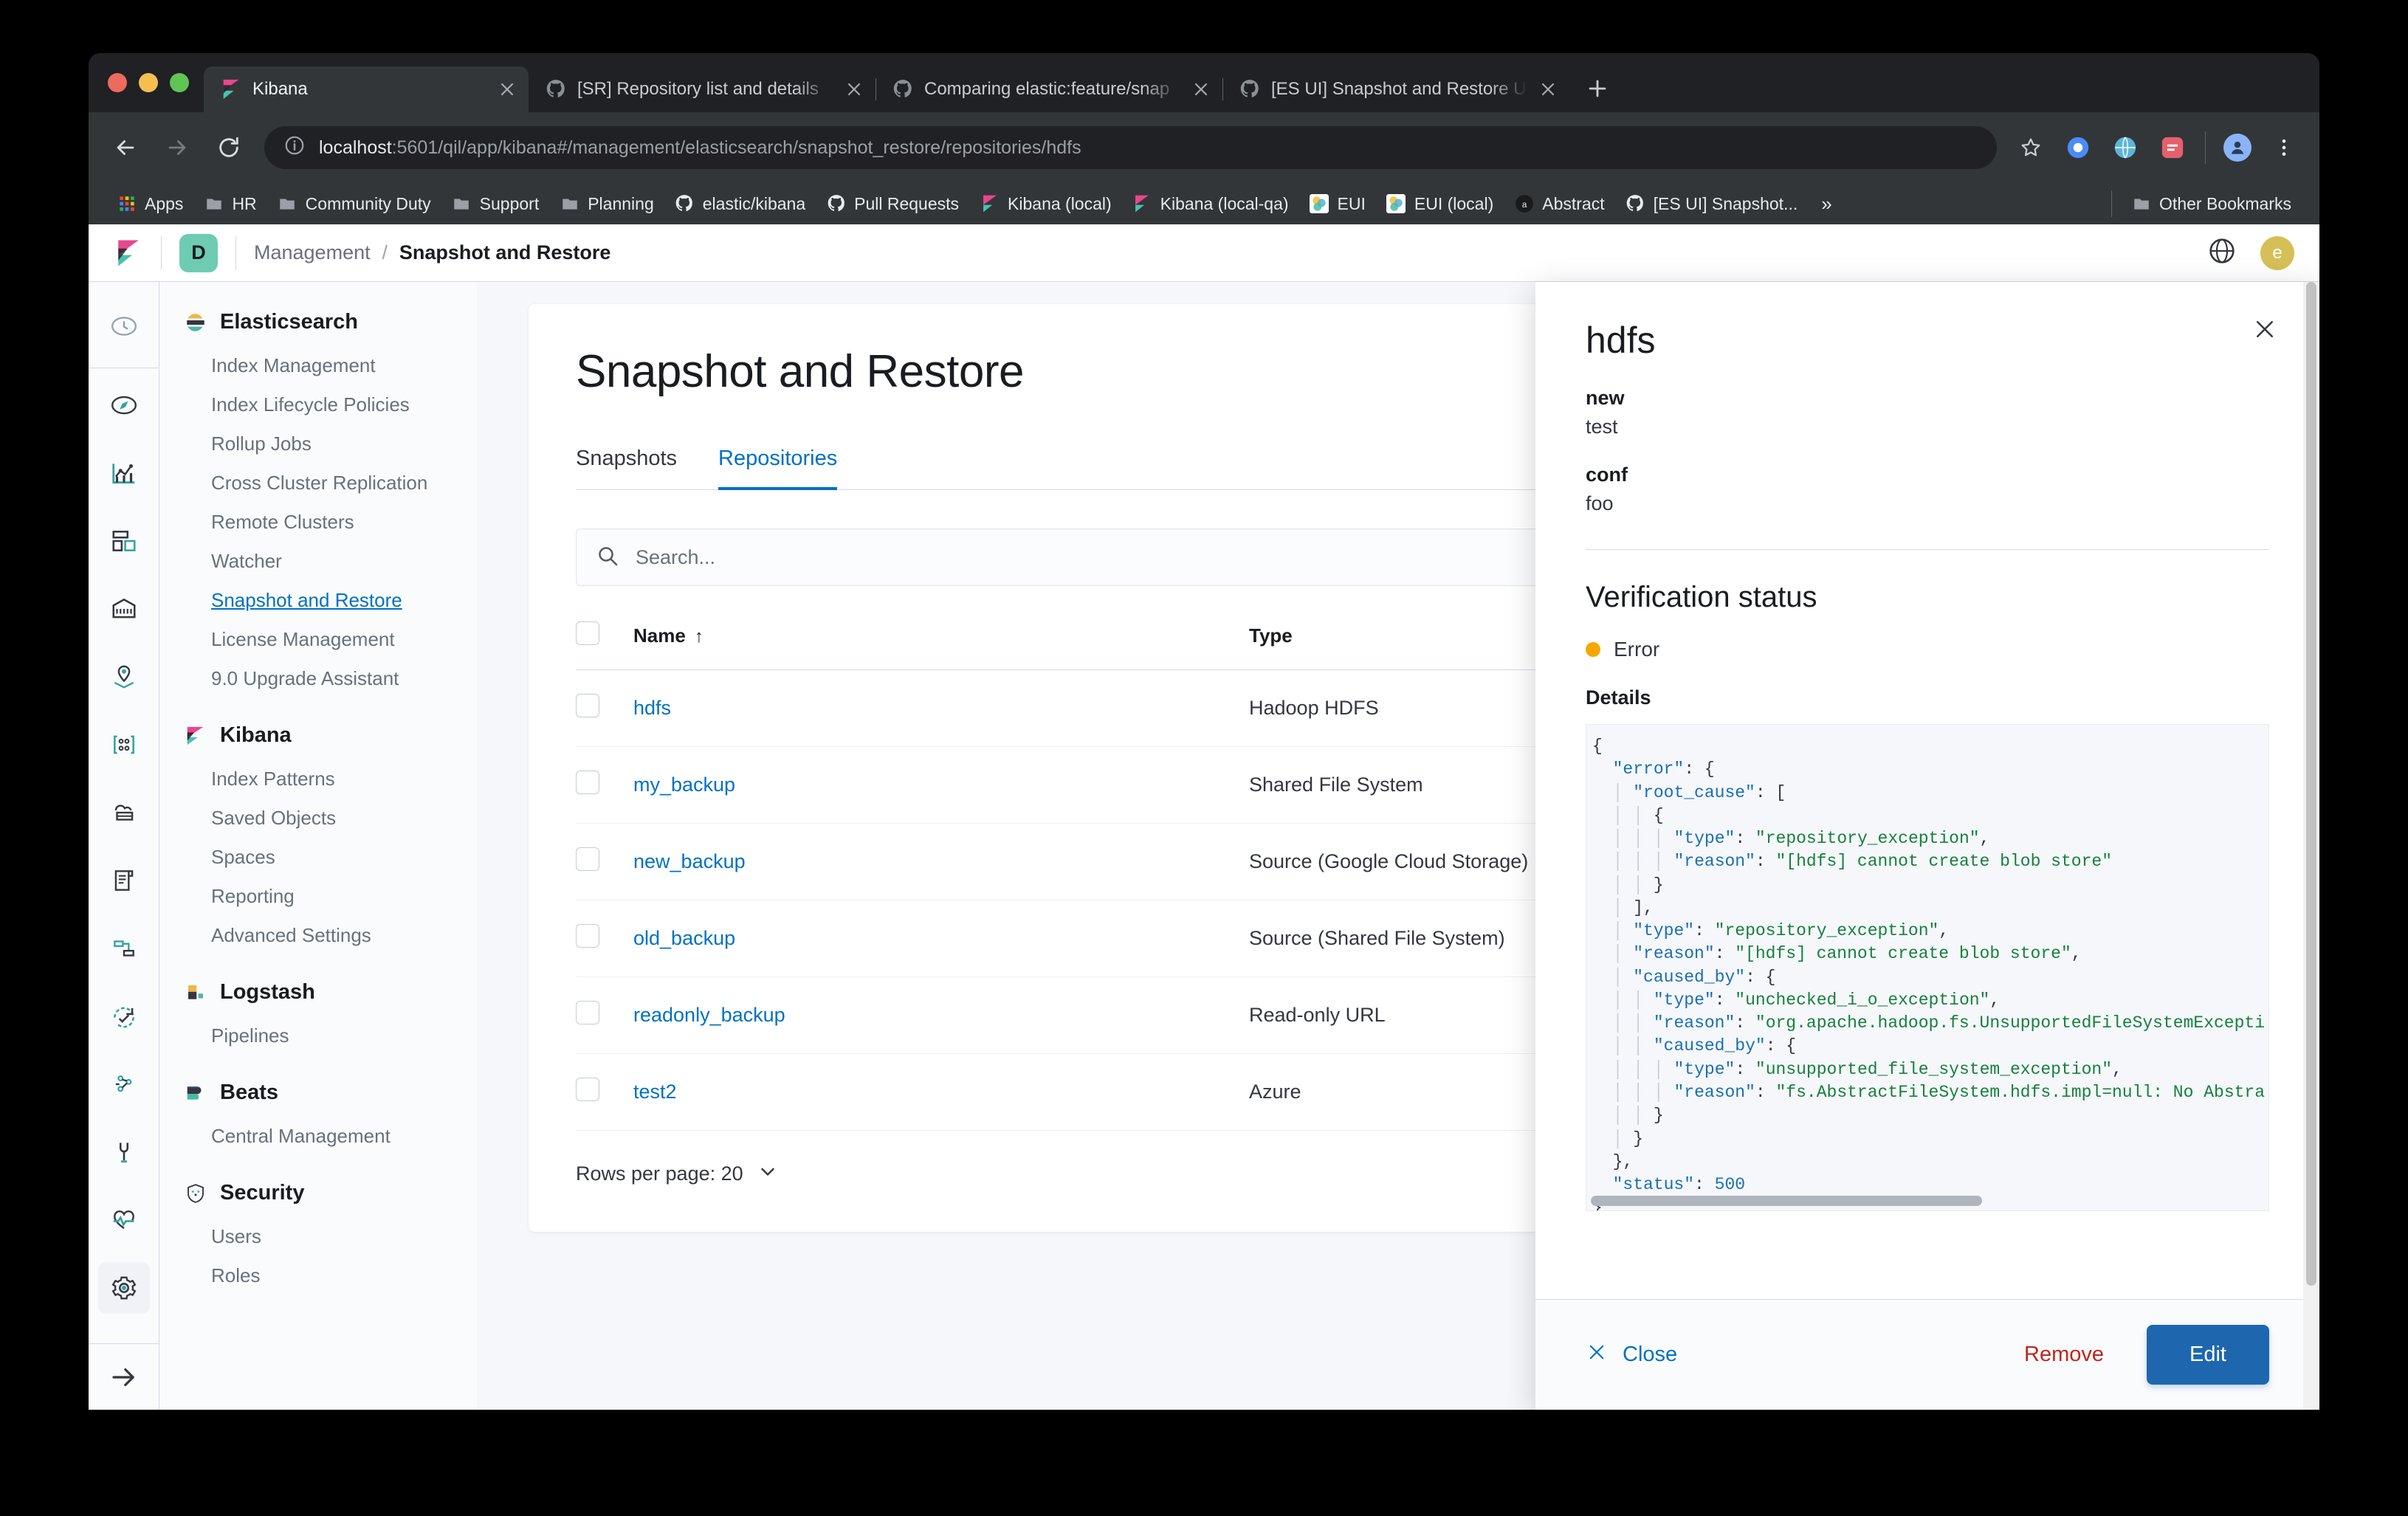  I want to click on bookmark-eui: EUI, so click(1338, 204).